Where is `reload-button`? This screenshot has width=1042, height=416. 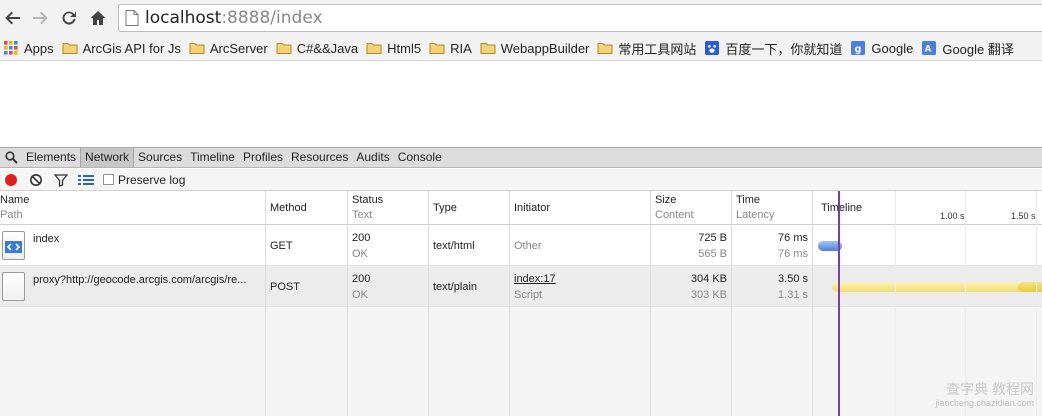
reload-button is located at coordinates (69, 18).